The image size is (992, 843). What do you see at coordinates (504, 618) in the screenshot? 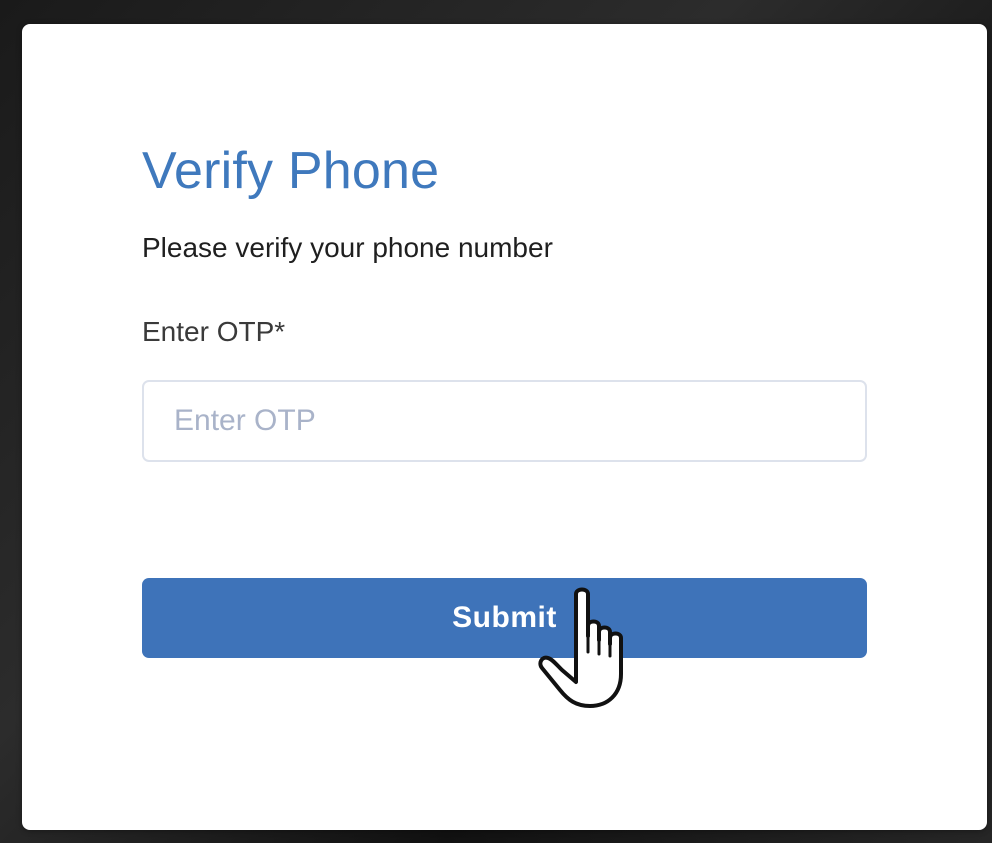
I see `submit-button: Submit` at bounding box center [504, 618].